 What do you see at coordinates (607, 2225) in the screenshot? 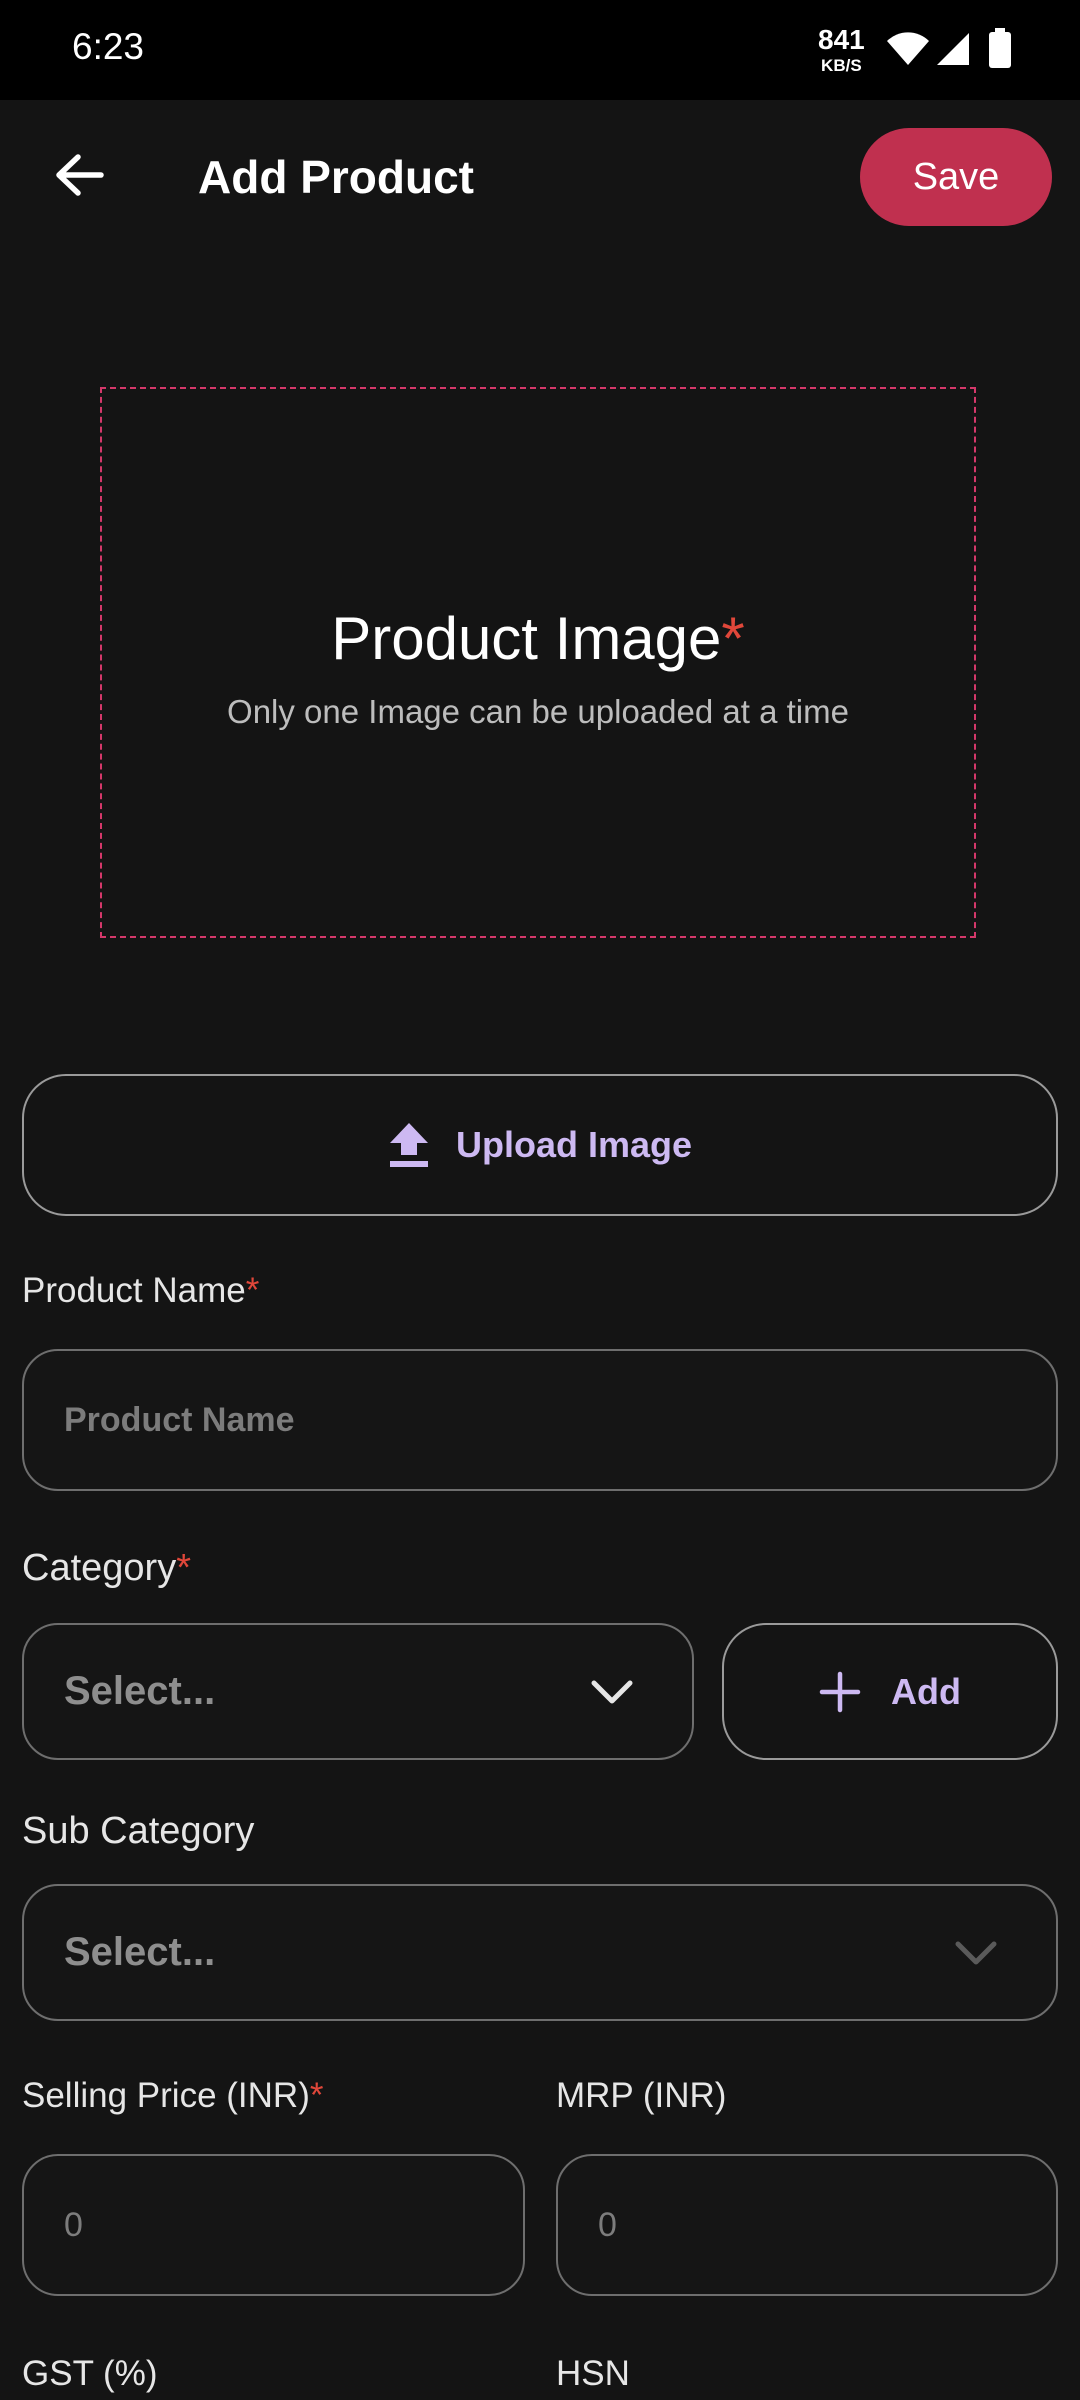
I see `mrp-placeholder: 0` at bounding box center [607, 2225].